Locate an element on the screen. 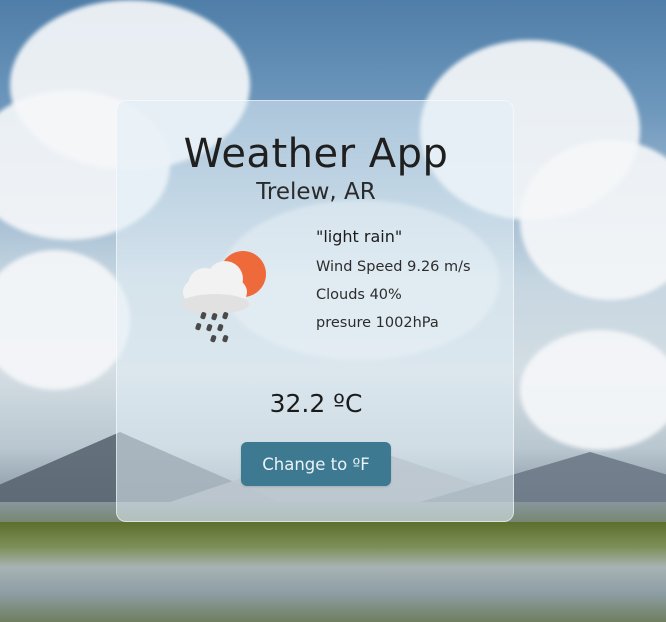 This screenshot has height=622, width=666. wind-speed: Wind Speed 9.26 m/s is located at coordinates (393, 267).